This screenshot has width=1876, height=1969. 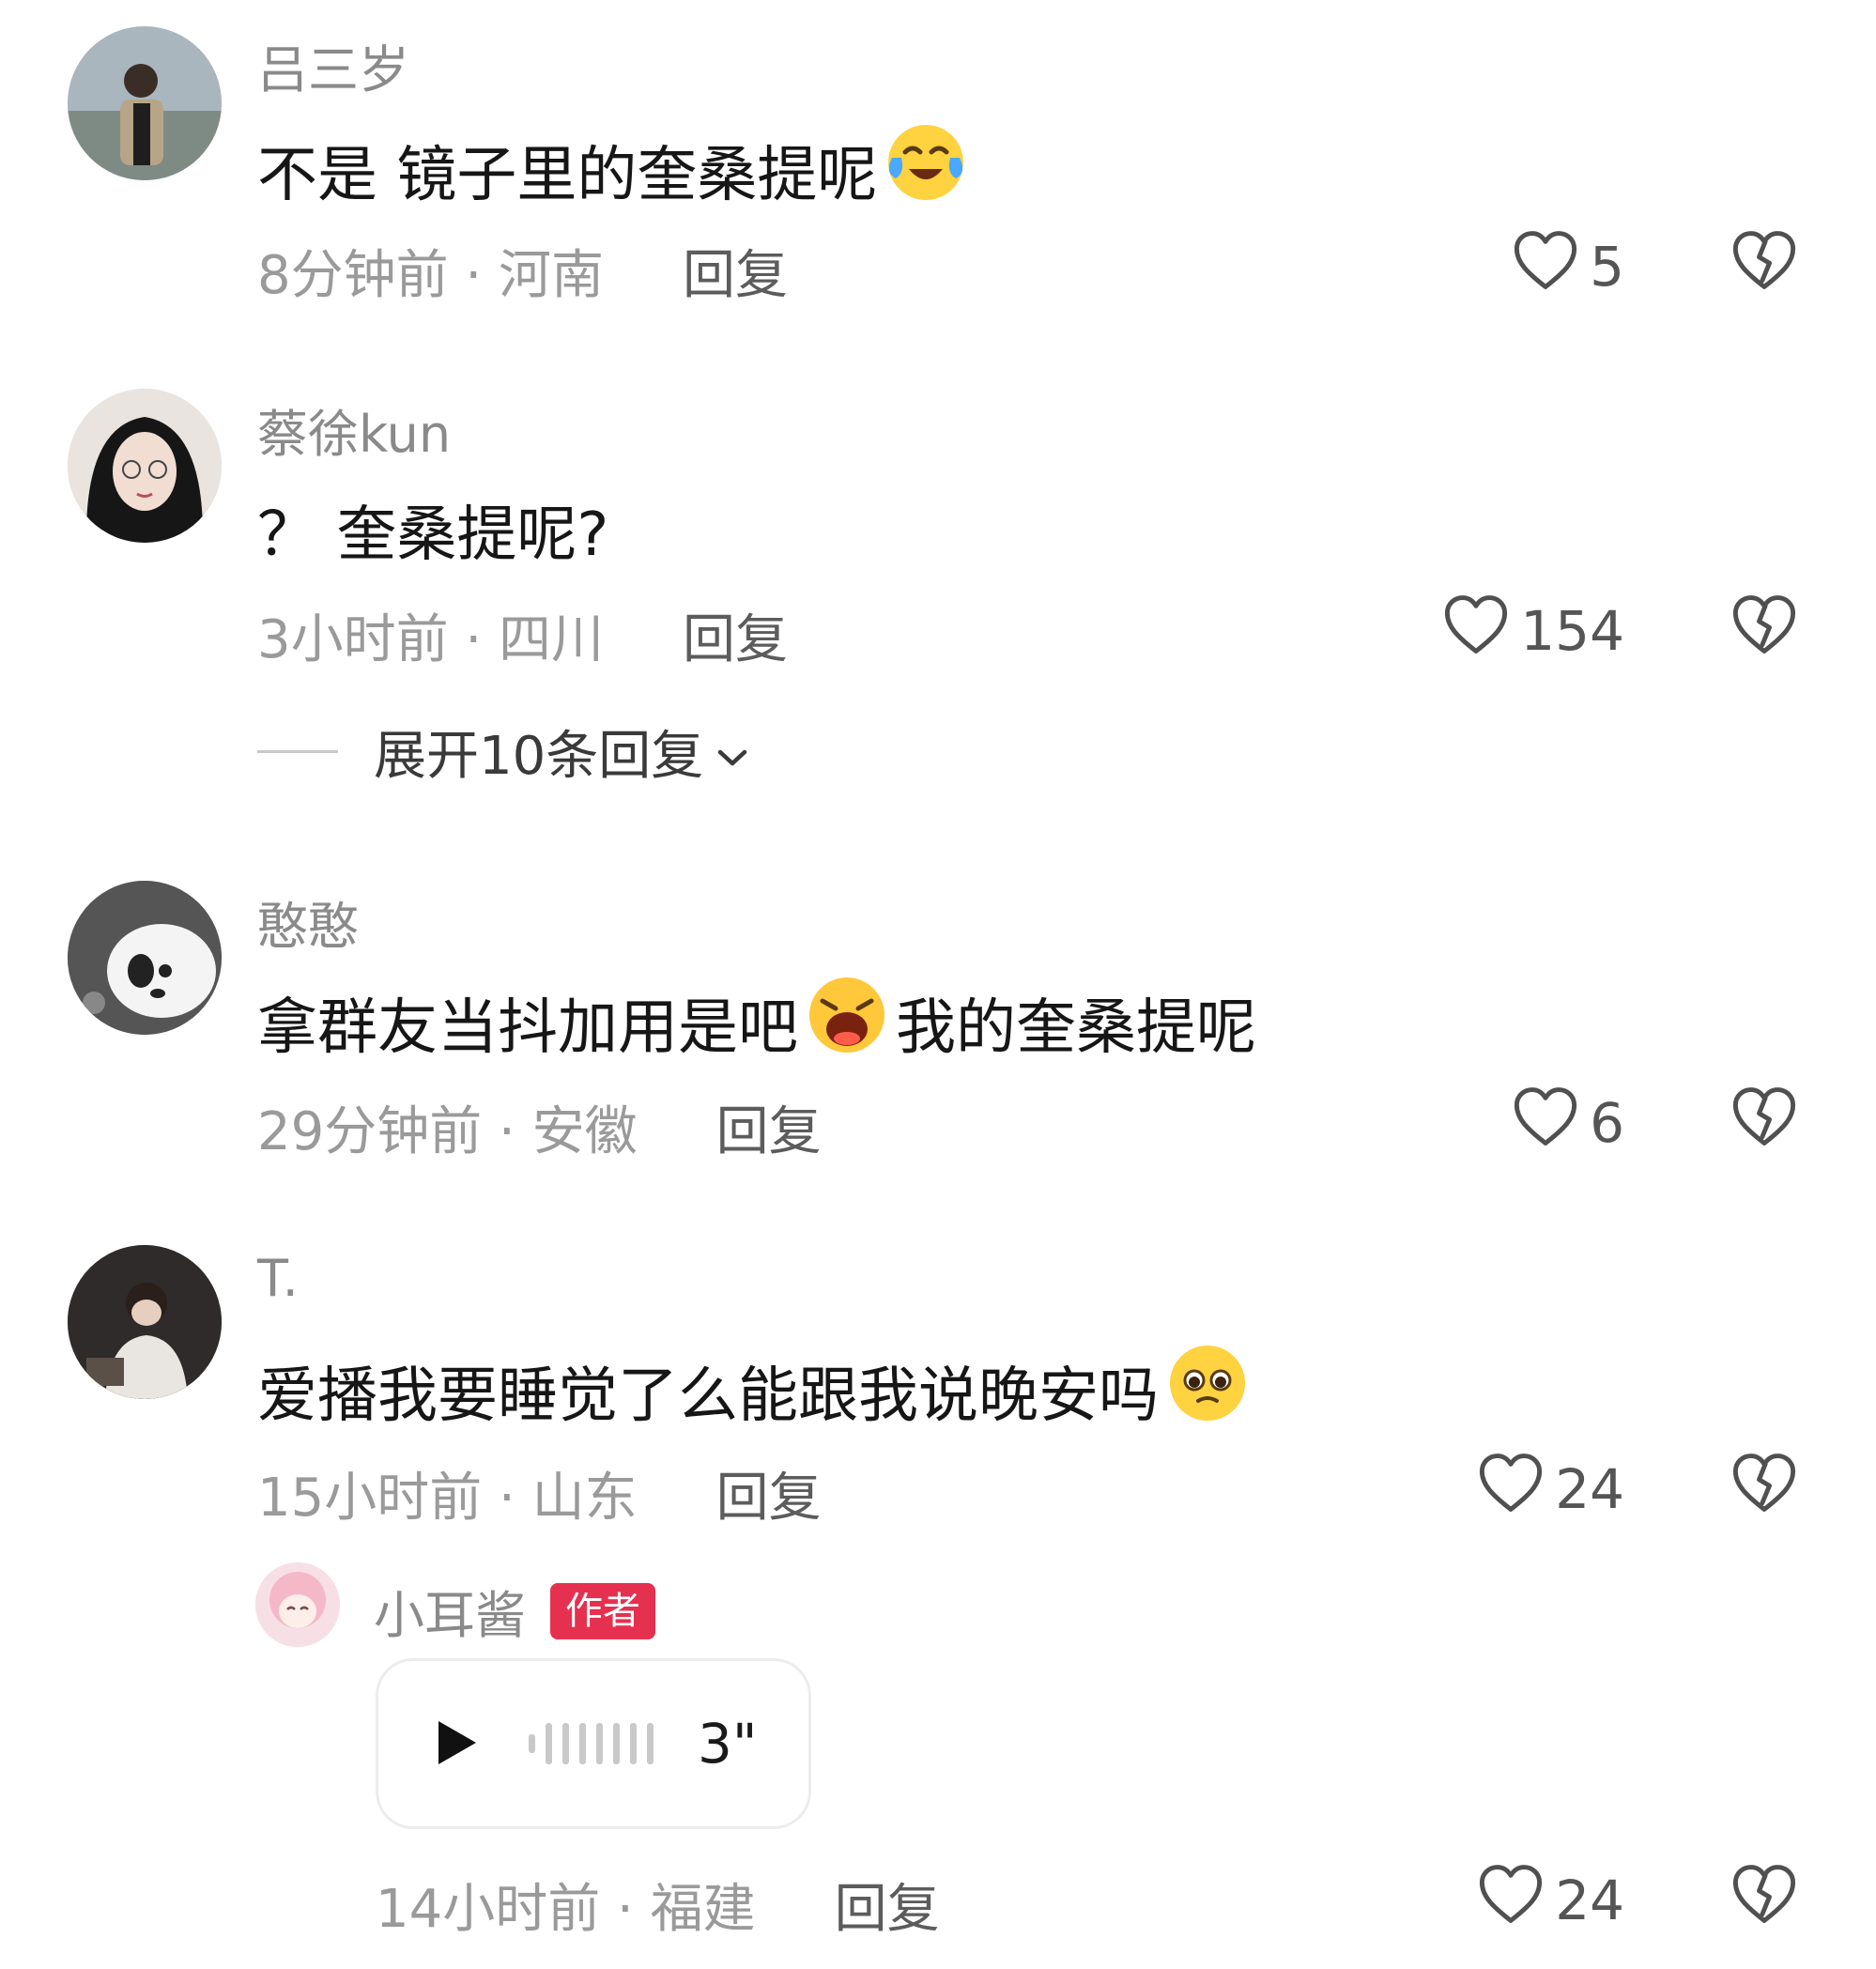 I want to click on loudly-crying-face-icon, so click(x=847, y=1023).